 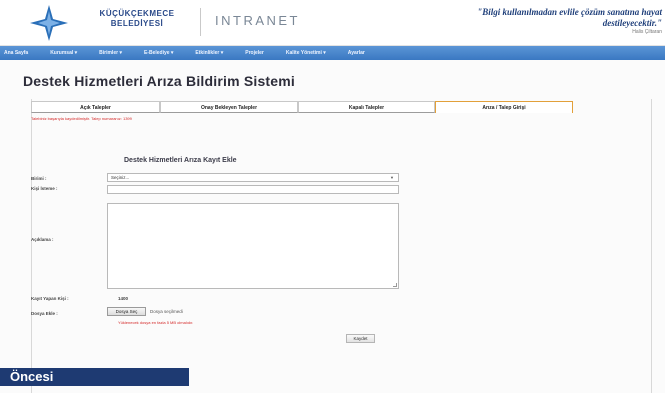 What do you see at coordinates (94, 377) in the screenshot?
I see `caption-bar: Öncesi` at bounding box center [94, 377].